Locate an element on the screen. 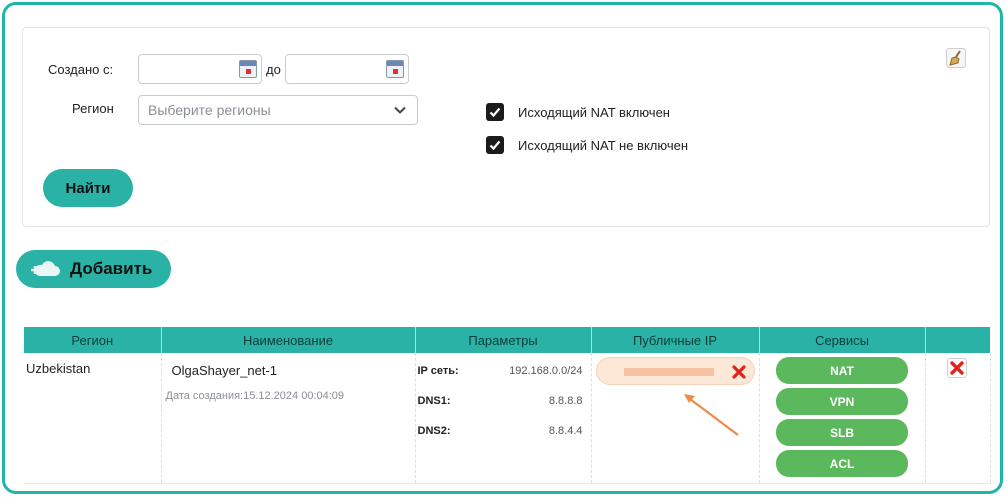 The width and height of the screenshot is (1007, 498). created-to-input is located at coordinates (347, 69).